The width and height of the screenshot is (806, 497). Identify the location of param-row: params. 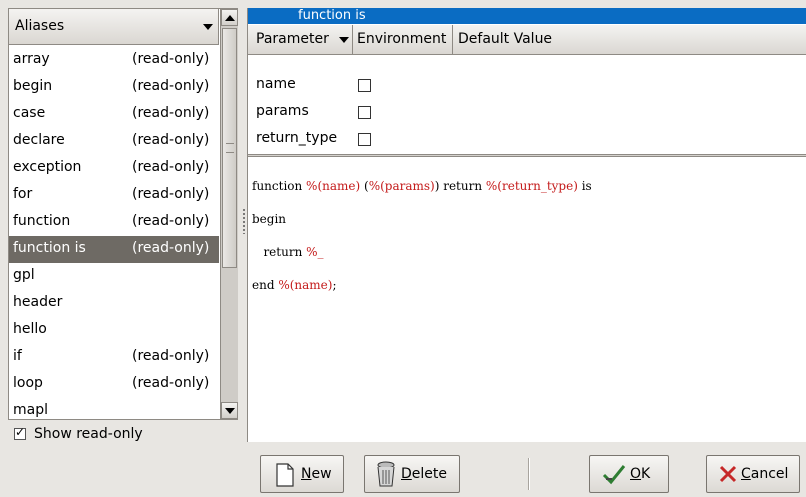
(527, 112).